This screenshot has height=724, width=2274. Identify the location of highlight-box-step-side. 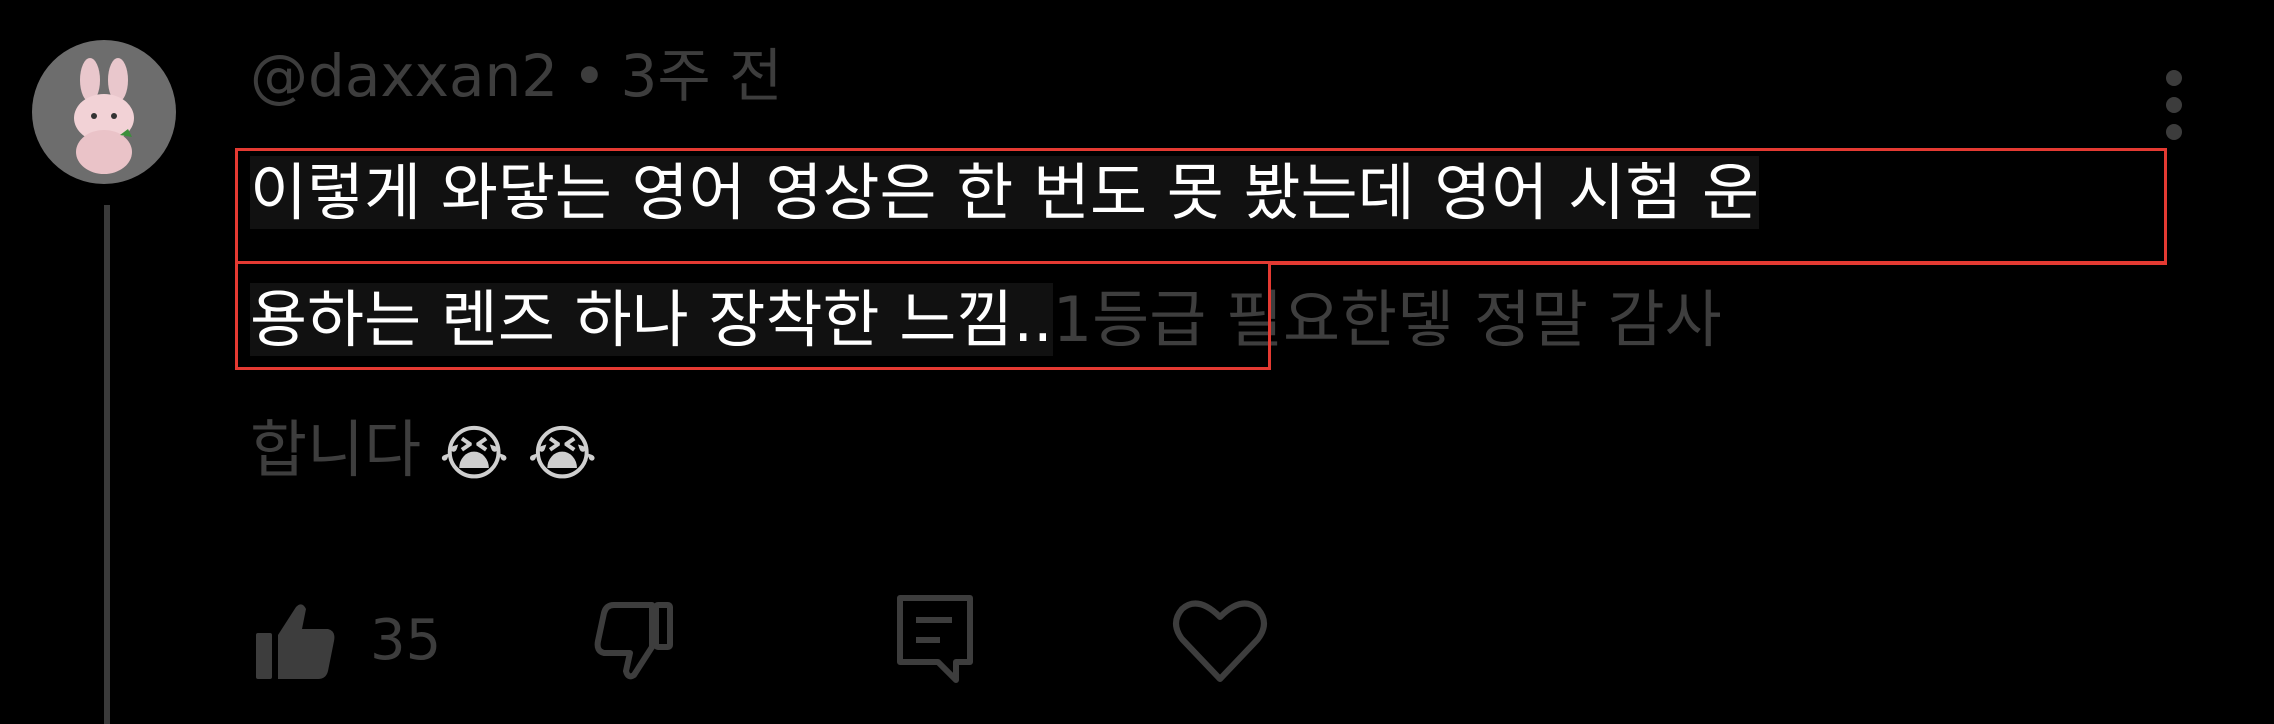
(1269, 316).